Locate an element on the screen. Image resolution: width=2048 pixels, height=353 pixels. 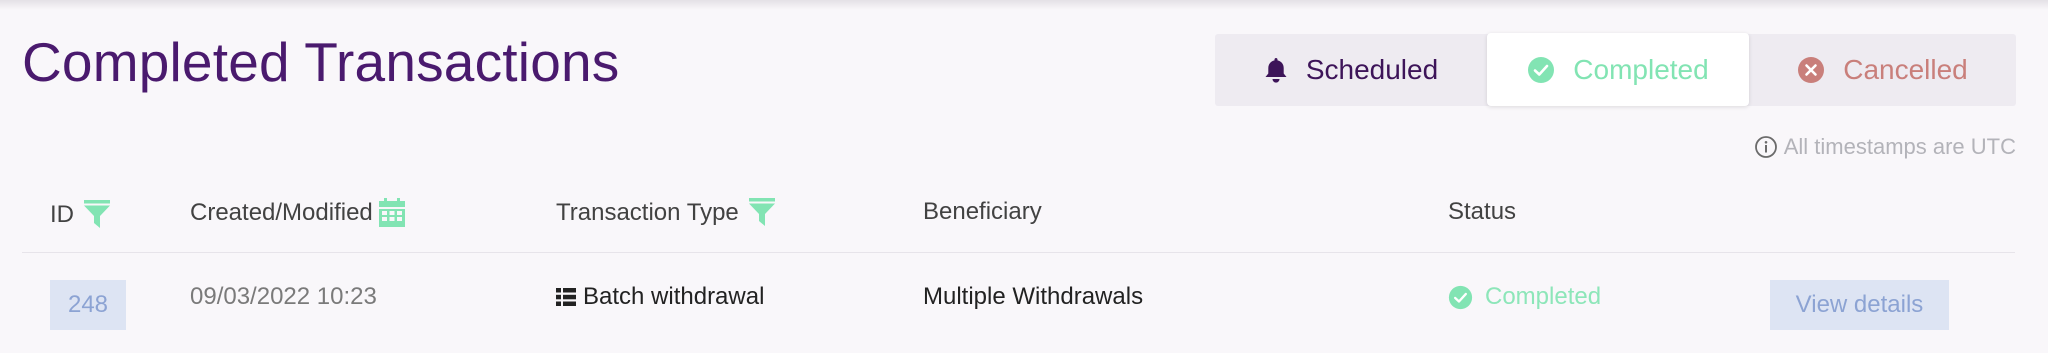
status-tabs: Scheduled Completed Cancelled is located at coordinates (1615, 69).